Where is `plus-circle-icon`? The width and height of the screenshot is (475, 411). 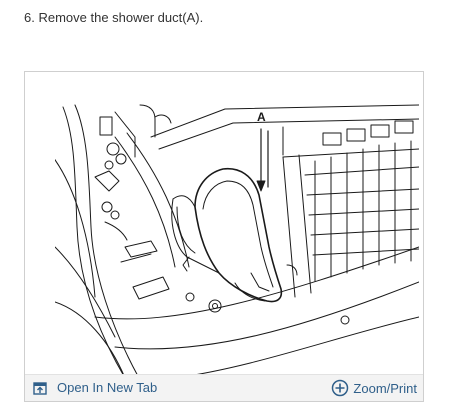
plus-circle-icon is located at coordinates (340, 388).